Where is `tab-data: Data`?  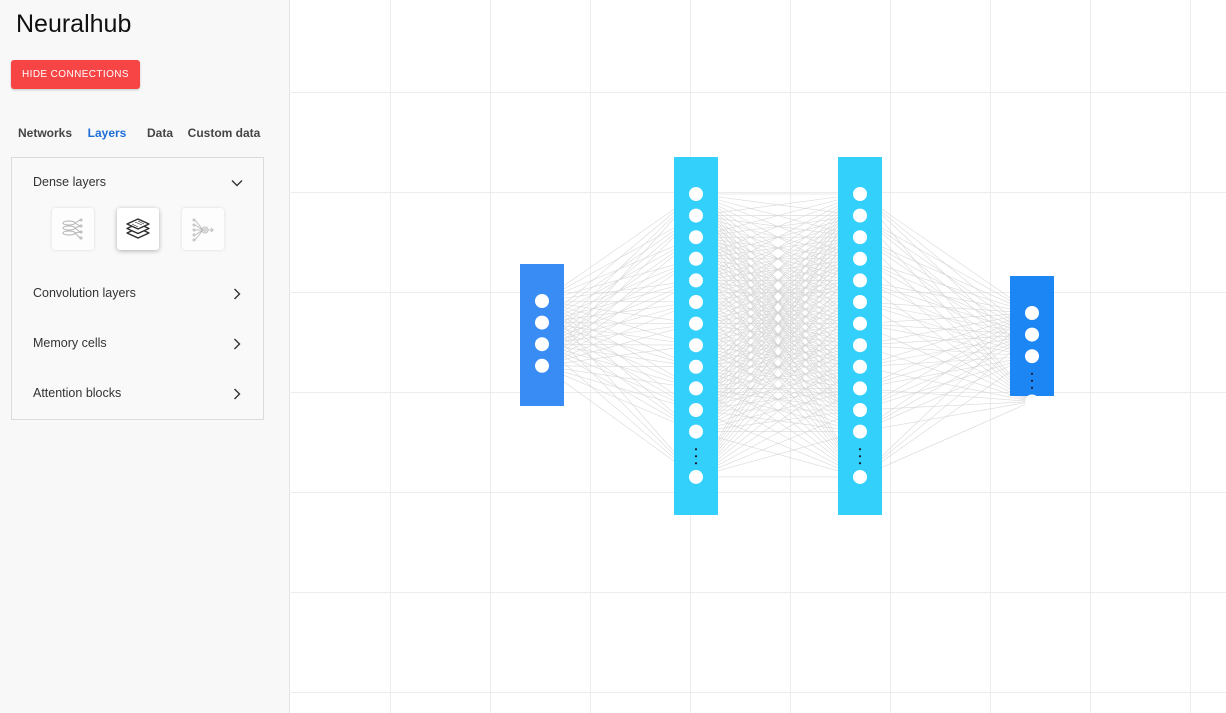 tab-data: Data is located at coordinates (160, 137).